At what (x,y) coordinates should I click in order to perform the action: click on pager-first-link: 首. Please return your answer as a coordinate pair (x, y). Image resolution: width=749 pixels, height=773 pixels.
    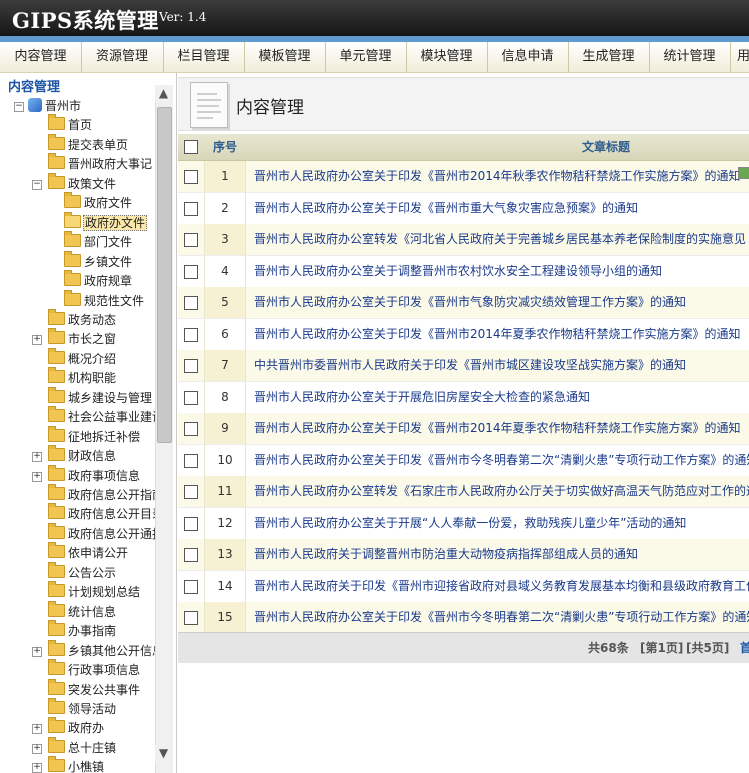
    Looking at the image, I should click on (744, 648).